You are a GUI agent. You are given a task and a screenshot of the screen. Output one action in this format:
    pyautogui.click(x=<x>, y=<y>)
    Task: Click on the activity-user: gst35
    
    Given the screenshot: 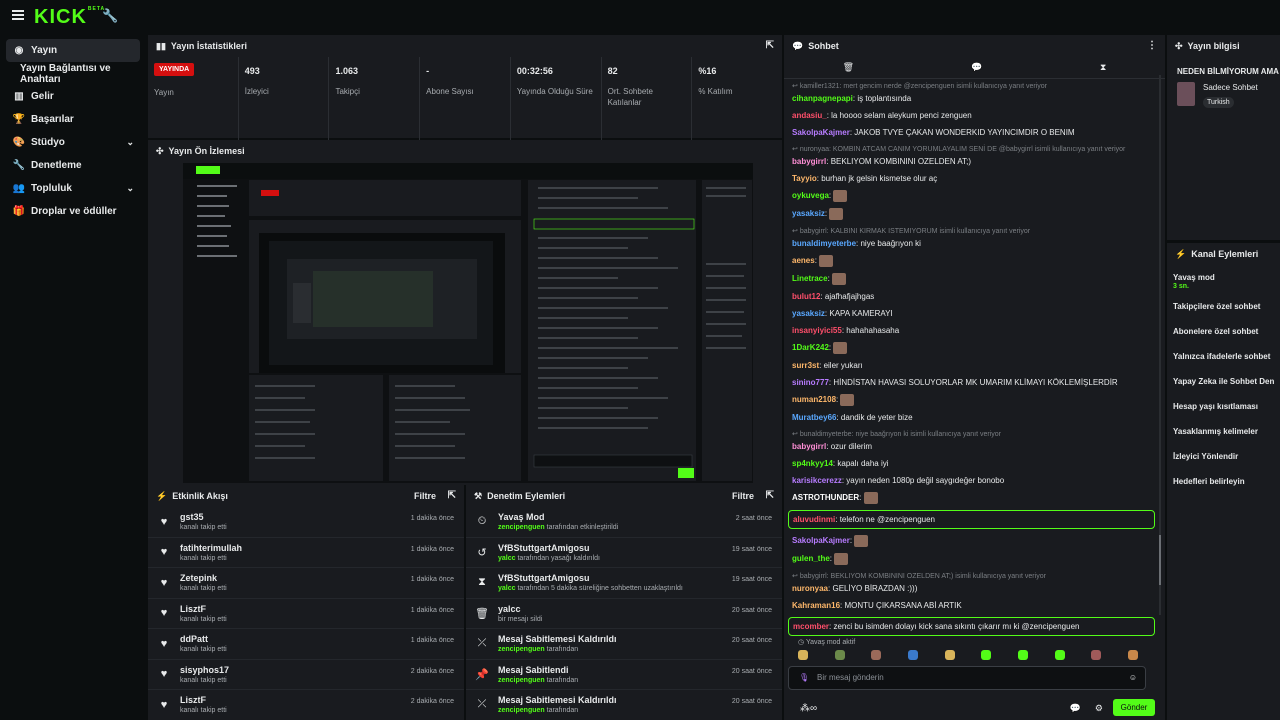 What is the action you would take?
    pyautogui.click(x=203, y=517)
    